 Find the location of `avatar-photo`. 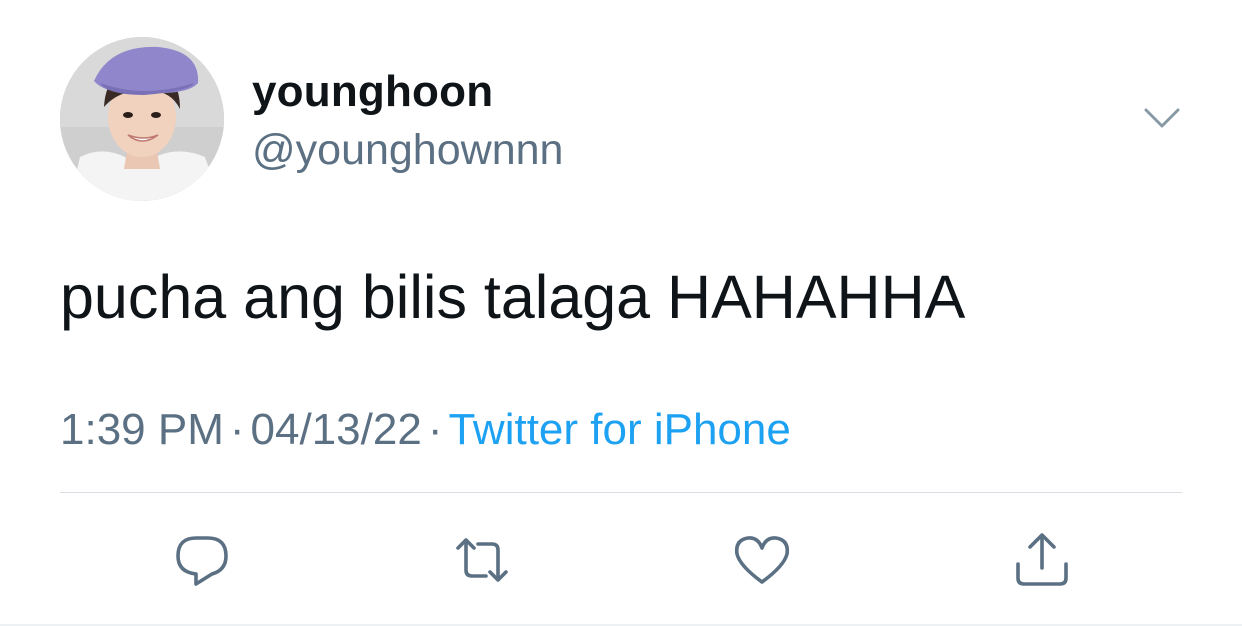

avatar-photo is located at coordinates (142, 119).